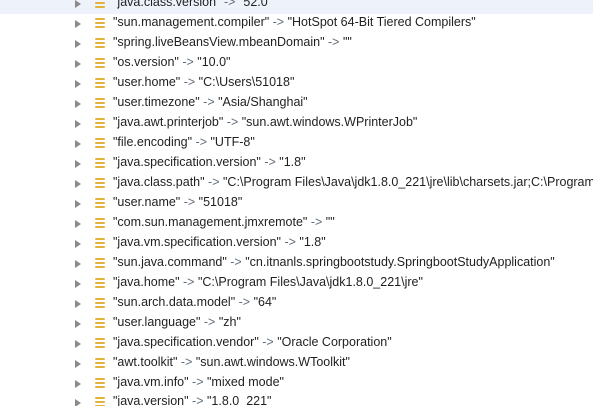  I want to click on entry-key: "java.home", so click(146, 282).